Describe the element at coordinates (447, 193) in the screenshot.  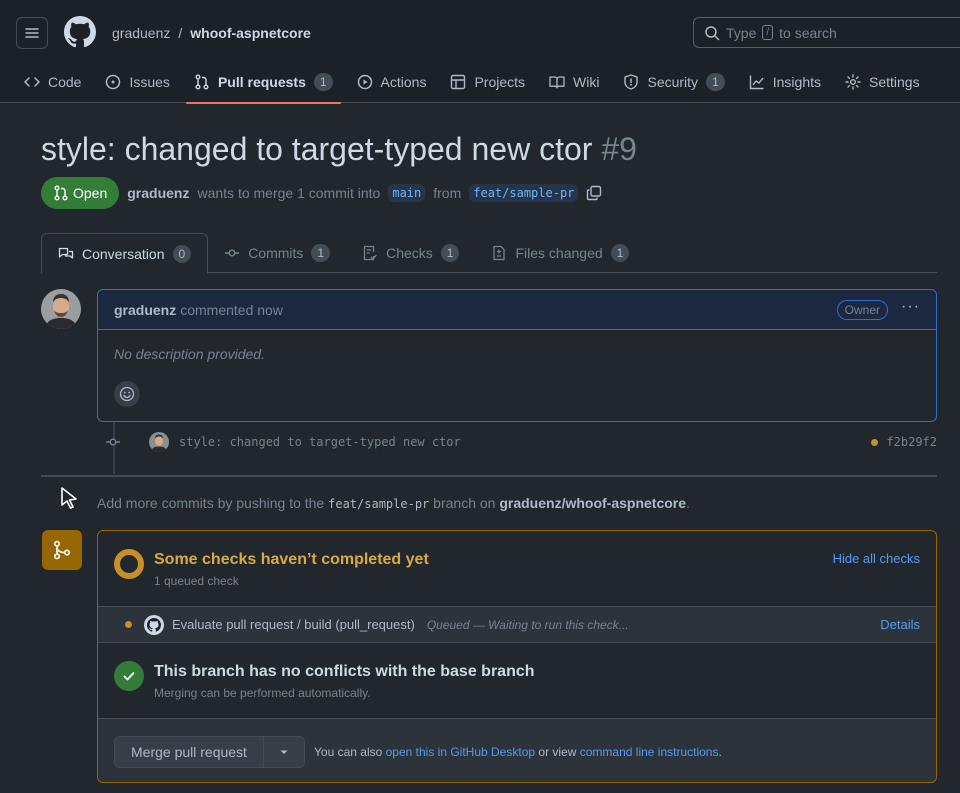
I see `from-label: from` at that location.